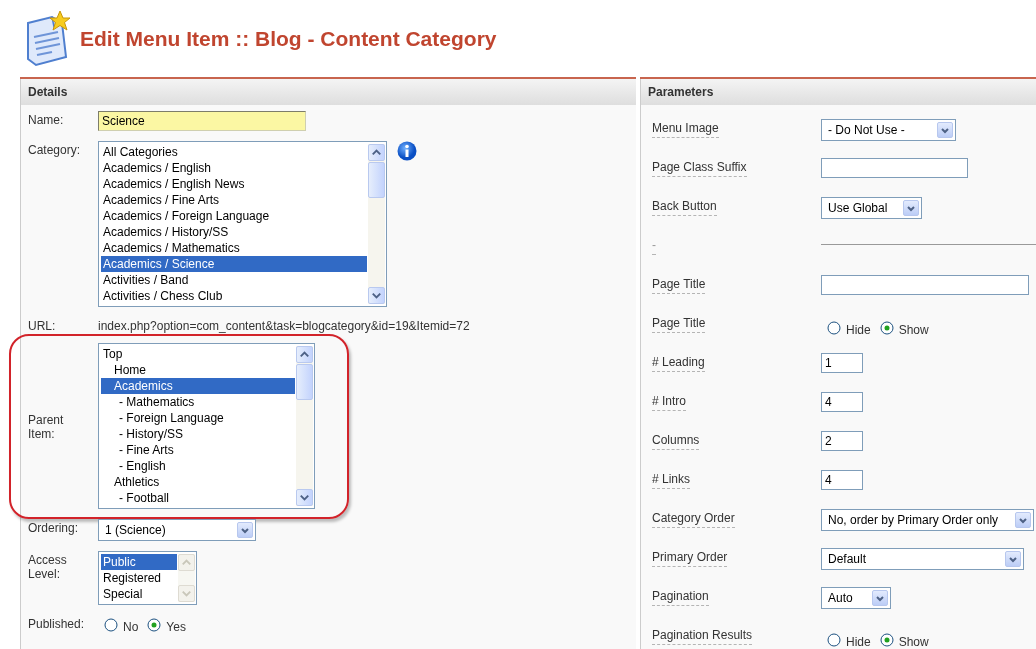 The height and width of the screenshot is (649, 1036). Describe the element at coordinates (328, 92) in the screenshot. I see `panel-header: Details` at that location.